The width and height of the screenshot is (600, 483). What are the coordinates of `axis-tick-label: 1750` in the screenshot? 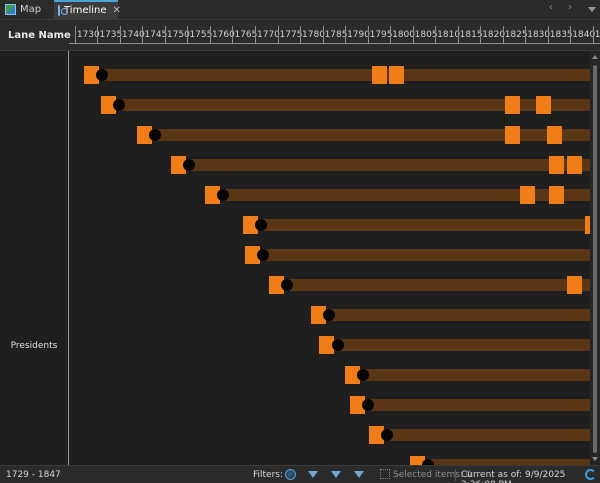 It's located at (177, 35).